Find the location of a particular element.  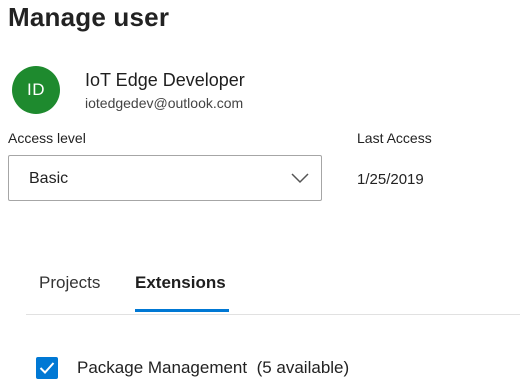

tab-extensions: Extensions is located at coordinates (180, 283).